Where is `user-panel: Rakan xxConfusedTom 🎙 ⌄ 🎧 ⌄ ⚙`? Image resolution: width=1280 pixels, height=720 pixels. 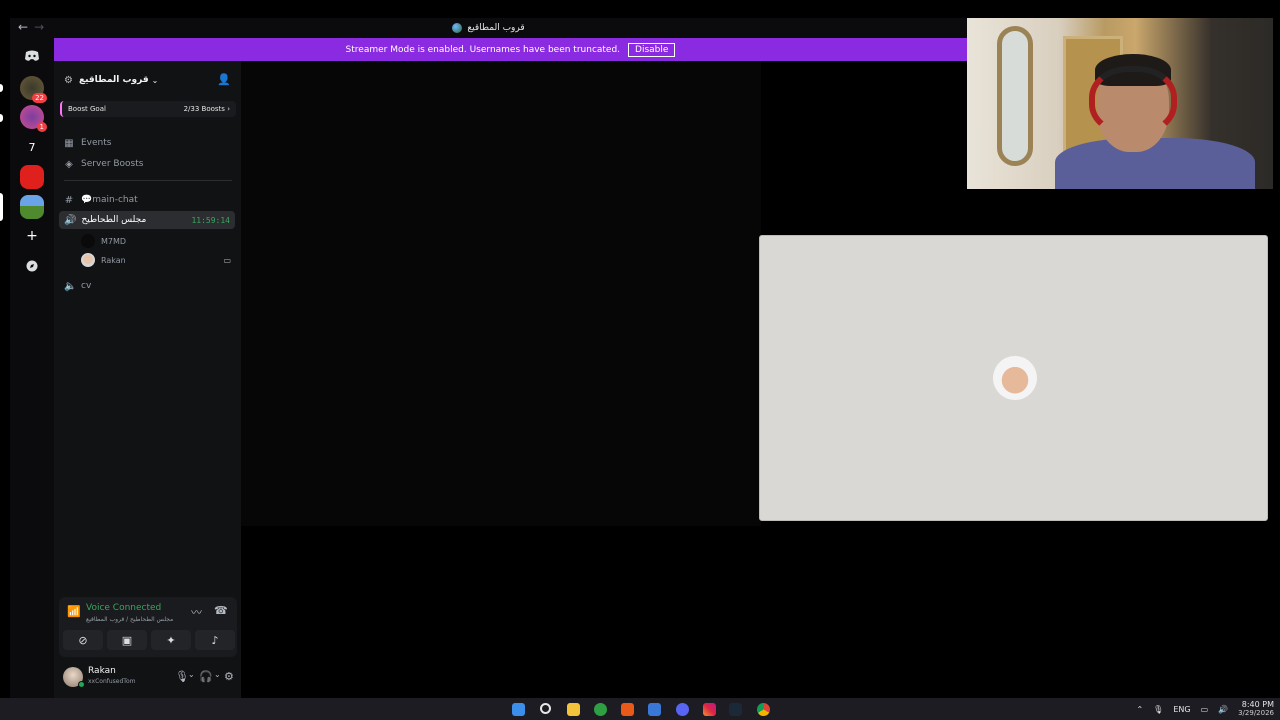 user-panel: Rakan xxConfusedTom 🎙 ⌄ 🎧 ⌄ ⚙ is located at coordinates (148, 677).